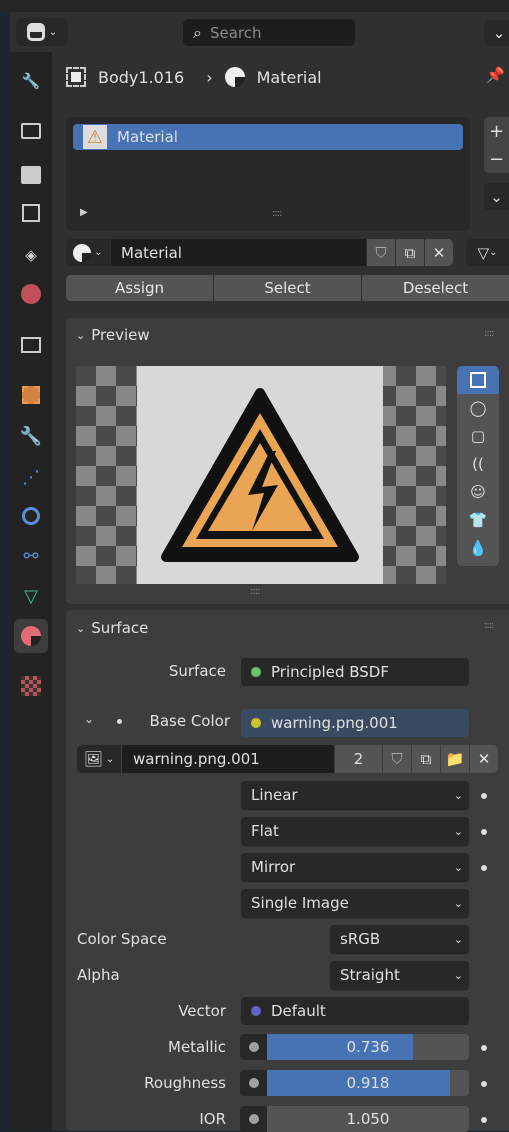 Image resolution: width=509 pixels, height=1132 pixels. Describe the element at coordinates (355, 723) in the screenshot. I see `base-color-field: warning.png.001` at that location.